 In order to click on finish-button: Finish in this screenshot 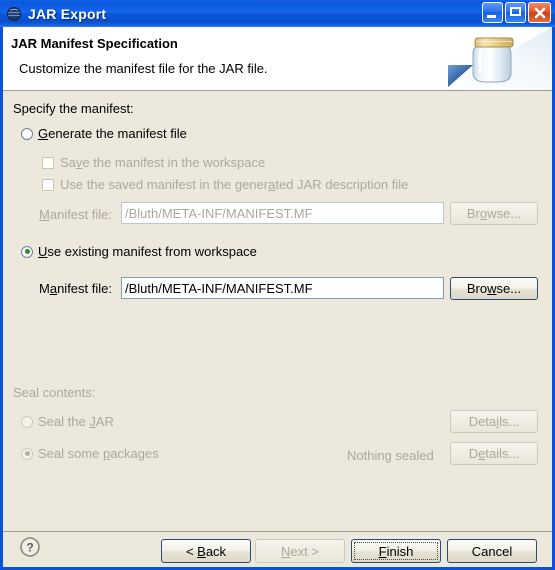, I will do `click(396, 551)`.